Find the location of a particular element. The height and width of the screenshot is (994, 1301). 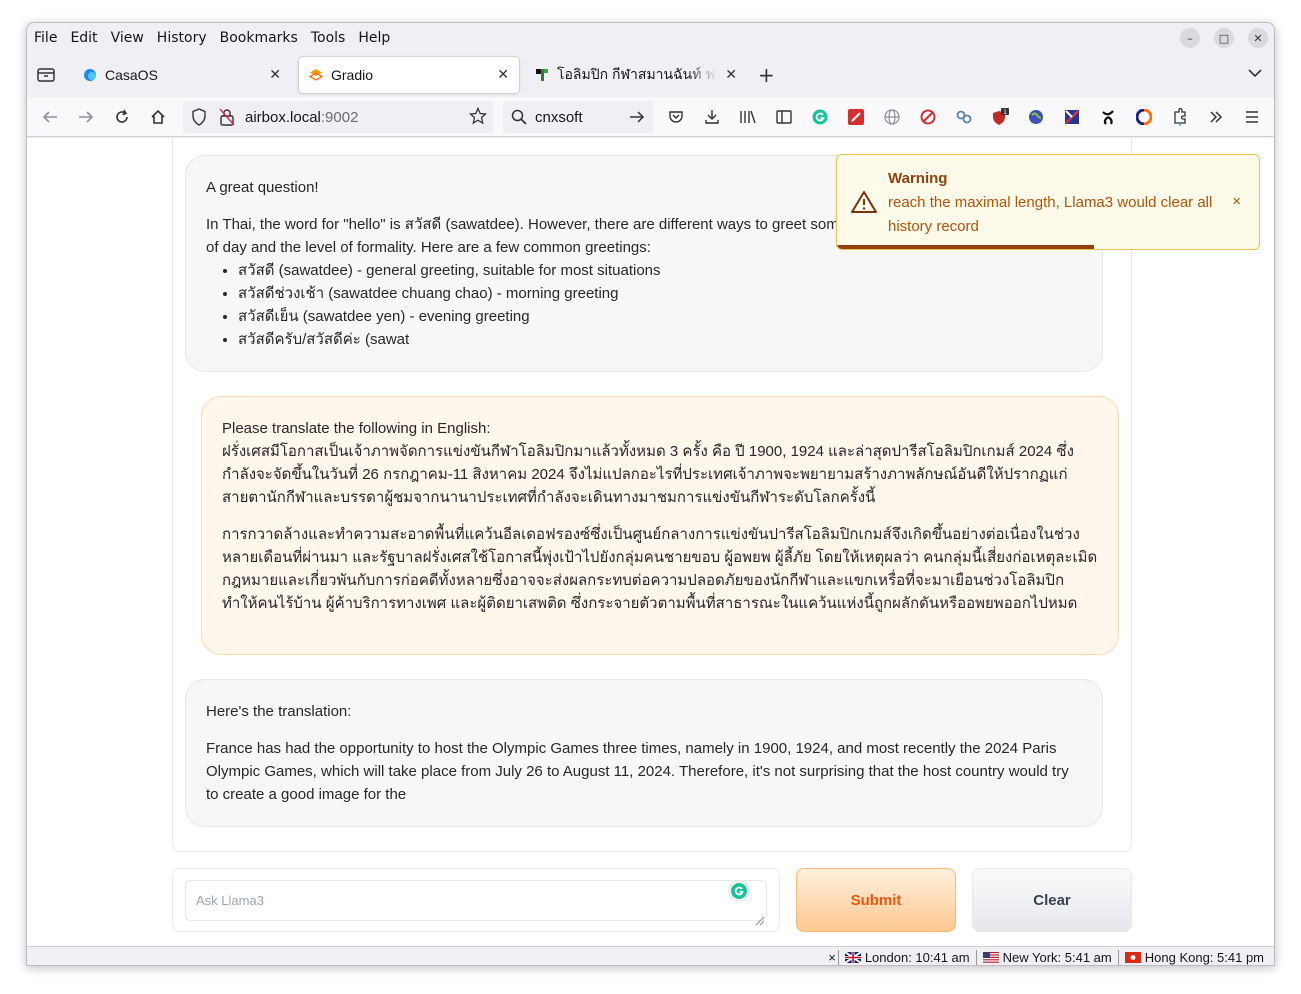

multi-container-icon is located at coordinates (1072, 117).